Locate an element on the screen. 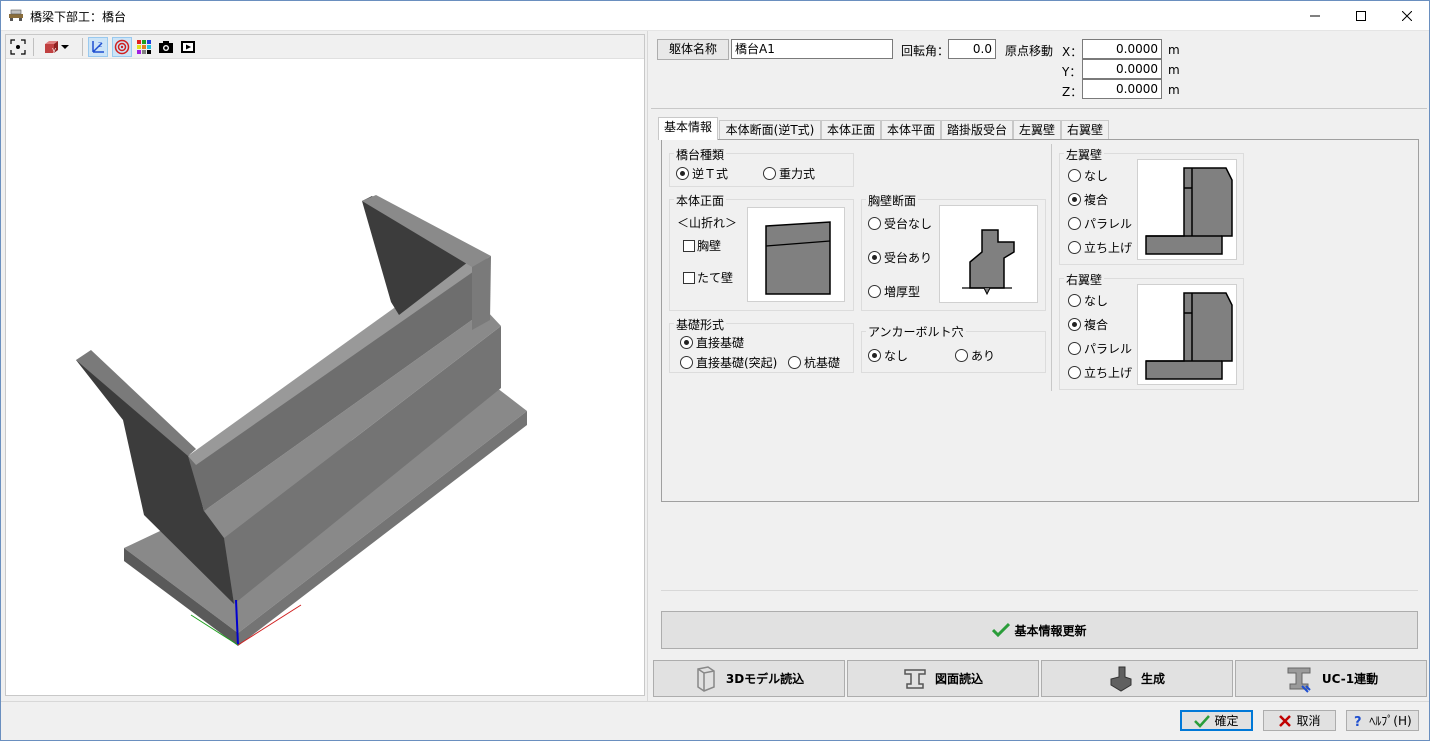 The height and width of the screenshot is (741, 1430). right-wing-diagram is located at coordinates (1187, 334).